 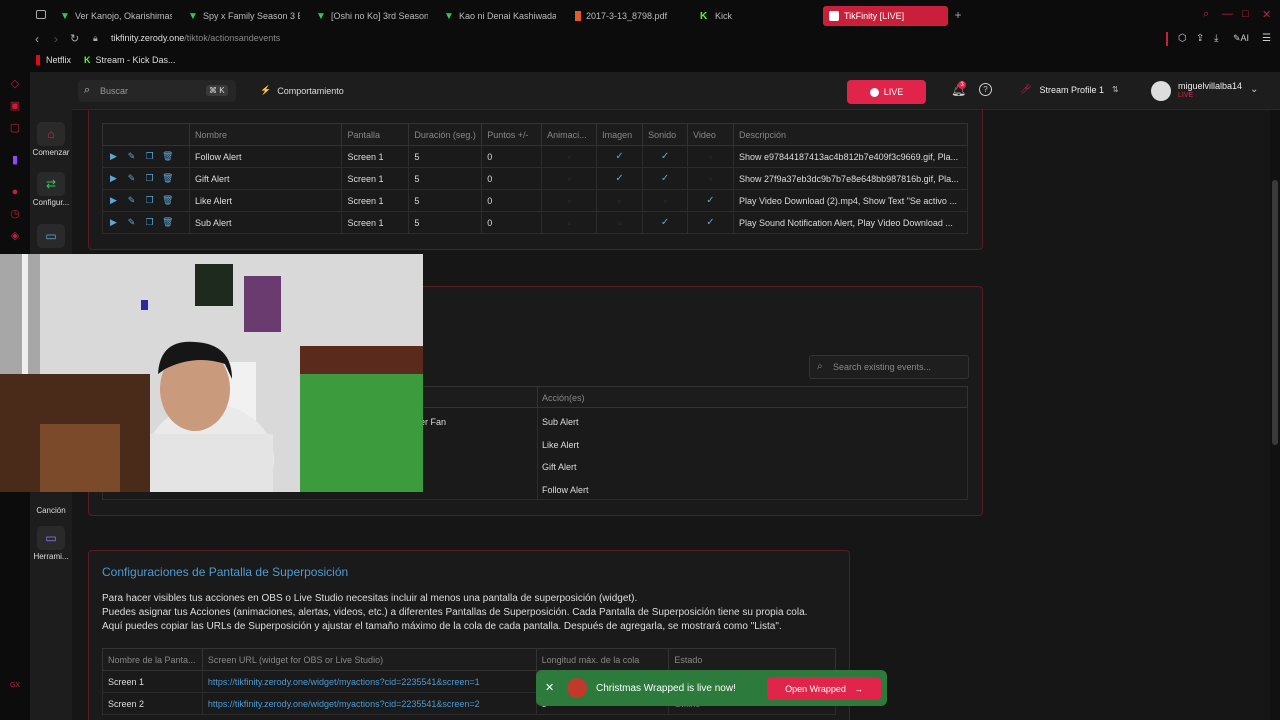 What do you see at coordinates (157, 91) in the screenshot?
I see `search-box: ⌕ Buscar ⌘ K` at bounding box center [157, 91].